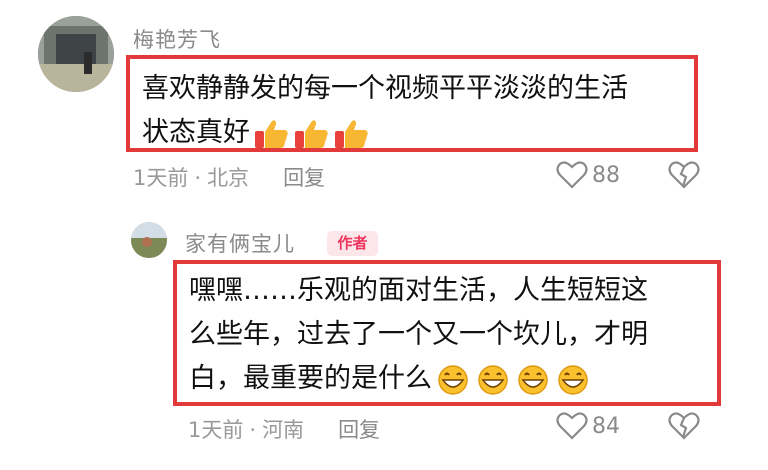 This screenshot has height=470, width=768. I want to click on comment-meta: 1天前 · 北京 回复, so click(229, 177).